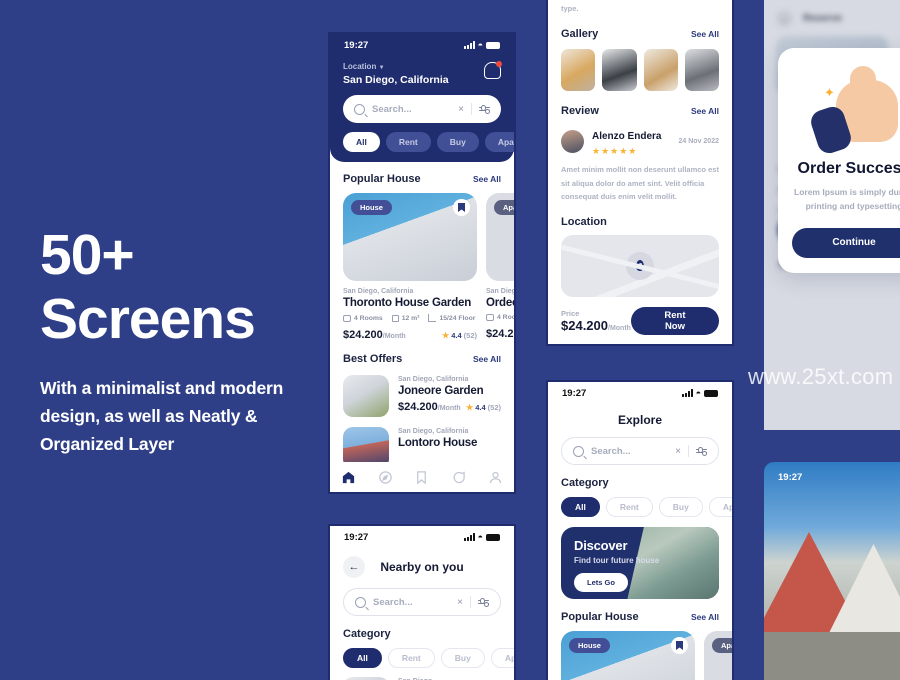 The image size is (900, 680). Describe the element at coordinates (580, 34) in the screenshot. I see `section-title: Gallery` at that location.